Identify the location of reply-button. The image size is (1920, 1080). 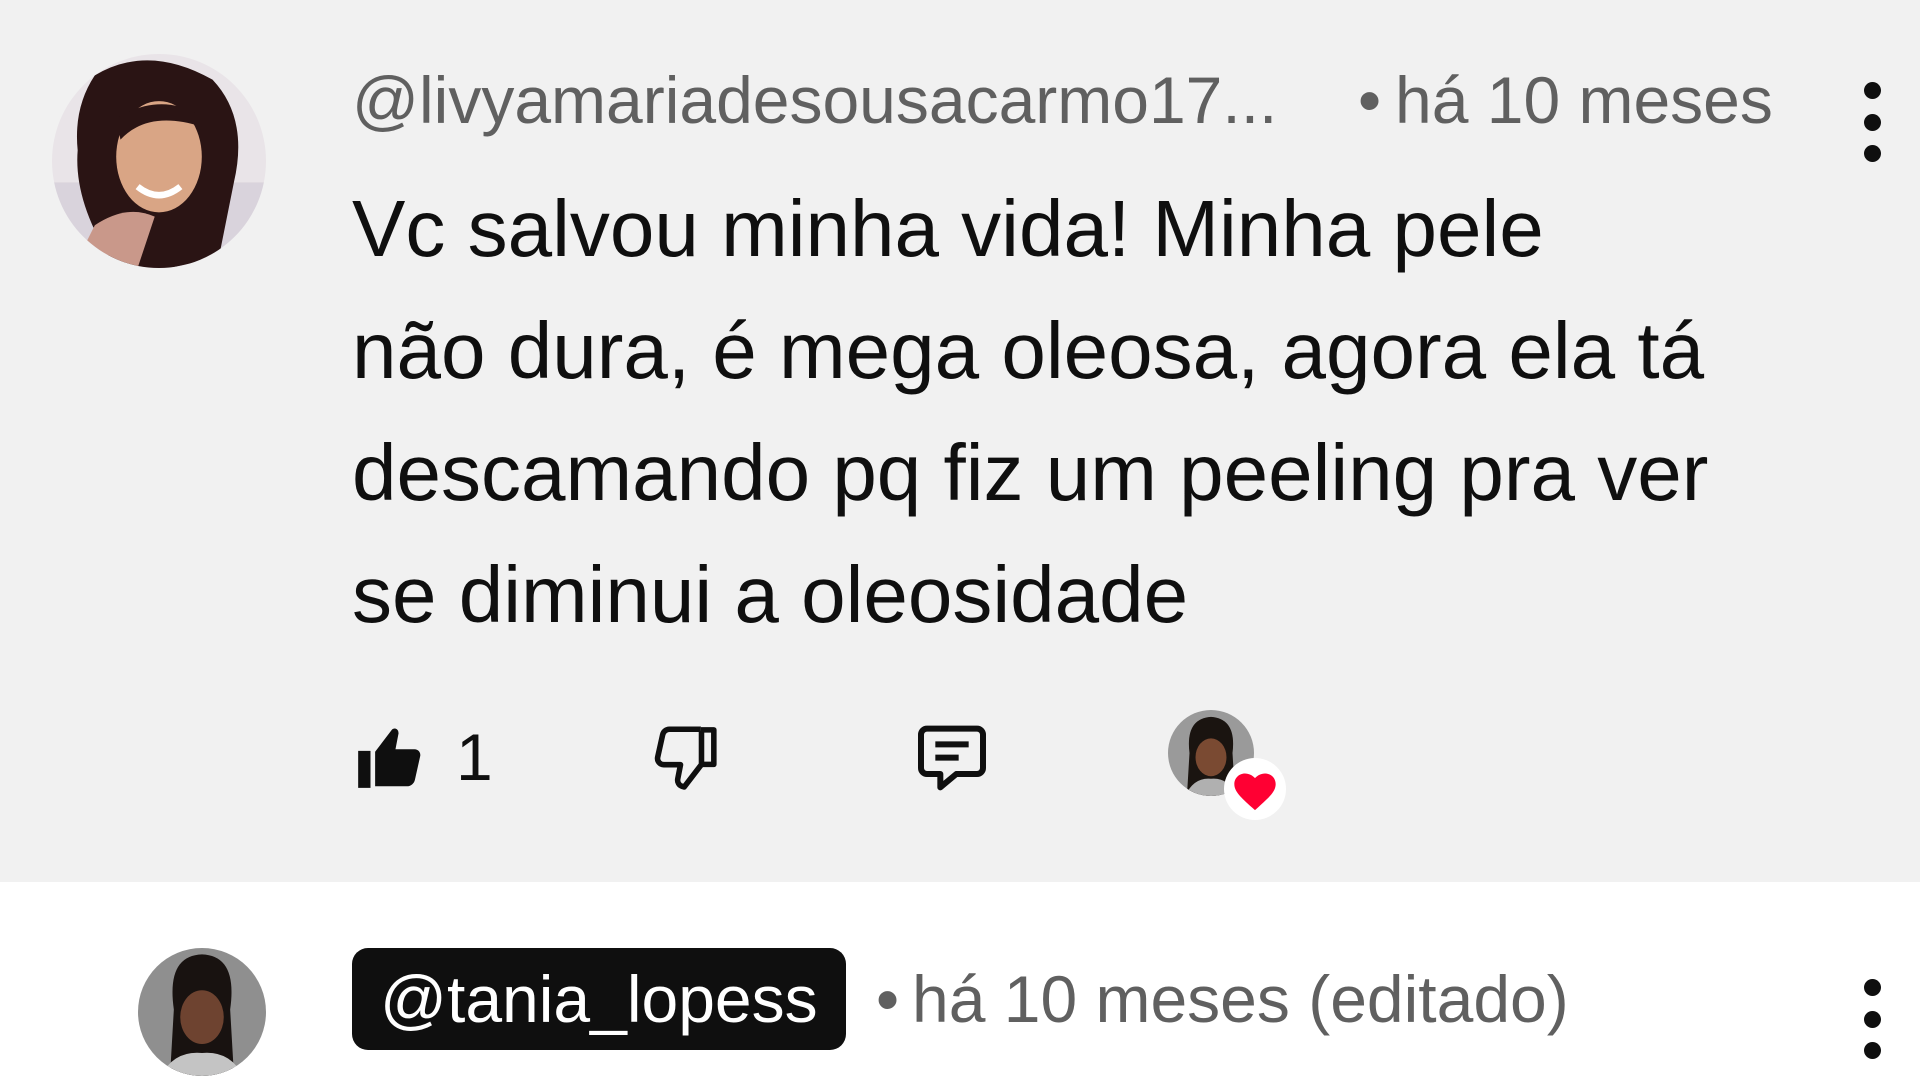
(952, 757).